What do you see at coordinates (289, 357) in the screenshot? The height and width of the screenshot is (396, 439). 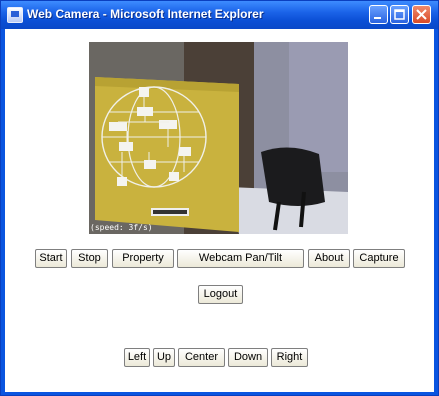 I see `pan-right-button: Right` at bounding box center [289, 357].